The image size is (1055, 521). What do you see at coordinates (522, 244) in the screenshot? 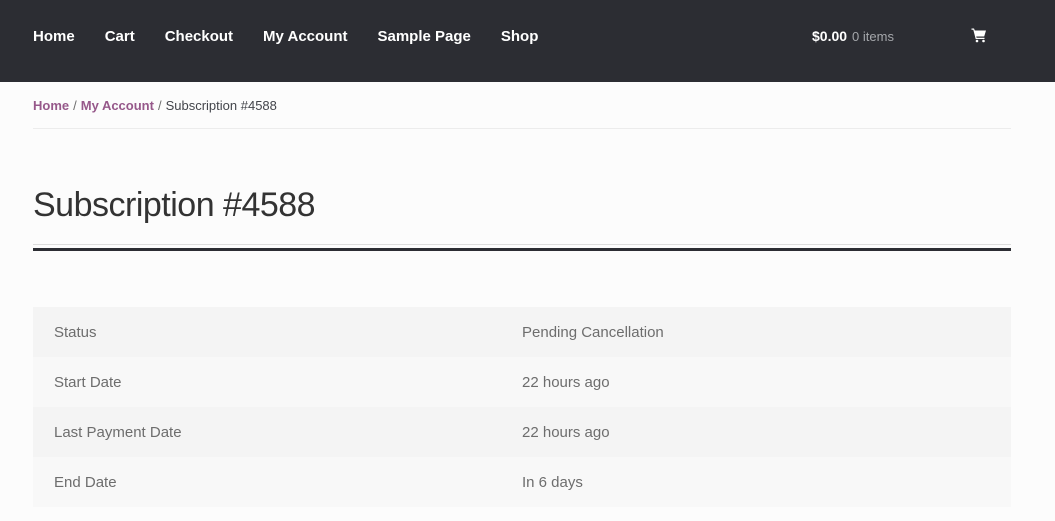
I see `title-divider-thin` at bounding box center [522, 244].